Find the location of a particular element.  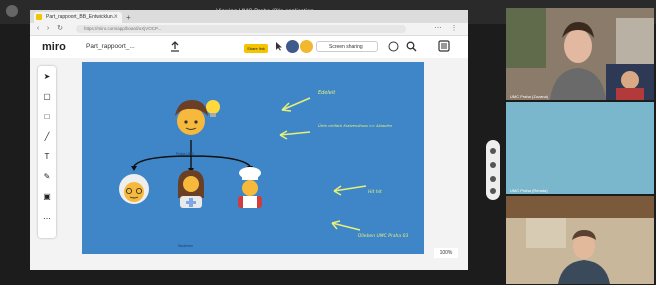

participant-video: UMC Praha (Zuzana) is located at coordinates (580, 54).